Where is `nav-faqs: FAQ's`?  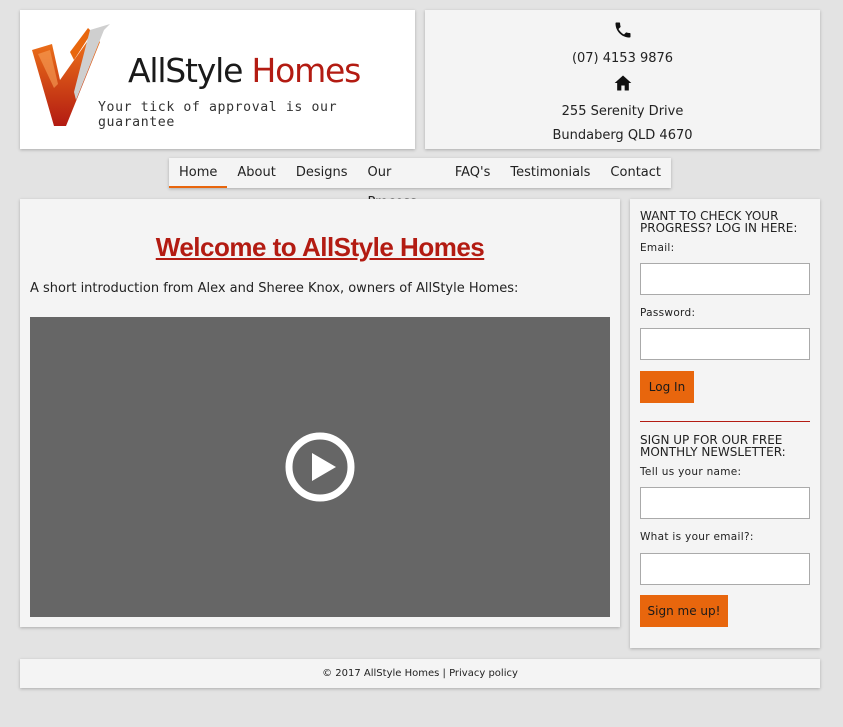 nav-faqs: FAQ's is located at coordinates (473, 173).